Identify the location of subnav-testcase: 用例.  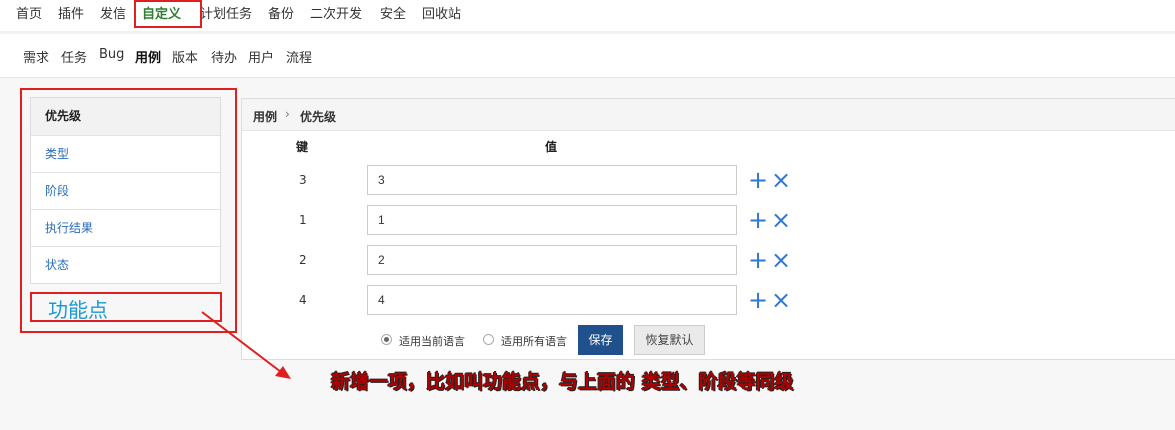
(148, 56).